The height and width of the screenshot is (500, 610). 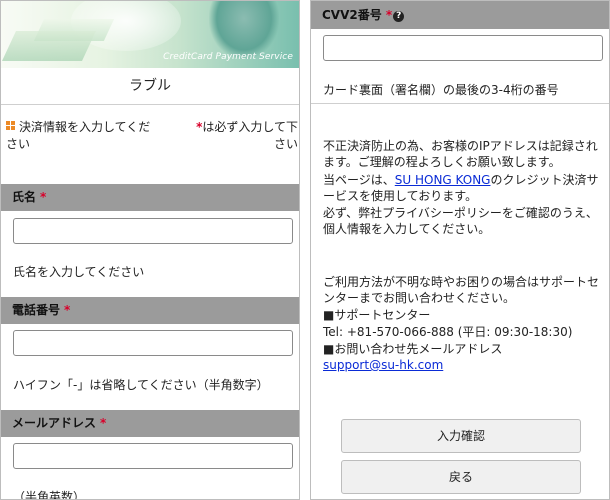 I want to click on info-instruction-text: 決済情報を入力してください, so click(x=78, y=135).